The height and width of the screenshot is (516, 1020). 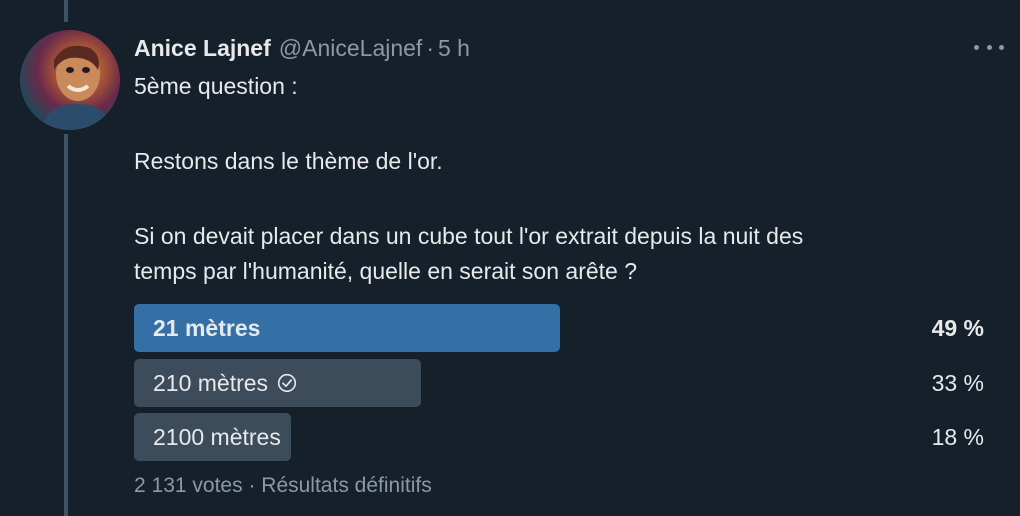 I want to click on poll-footer: 2 131 votes · Résultats définitifs, so click(x=283, y=486).